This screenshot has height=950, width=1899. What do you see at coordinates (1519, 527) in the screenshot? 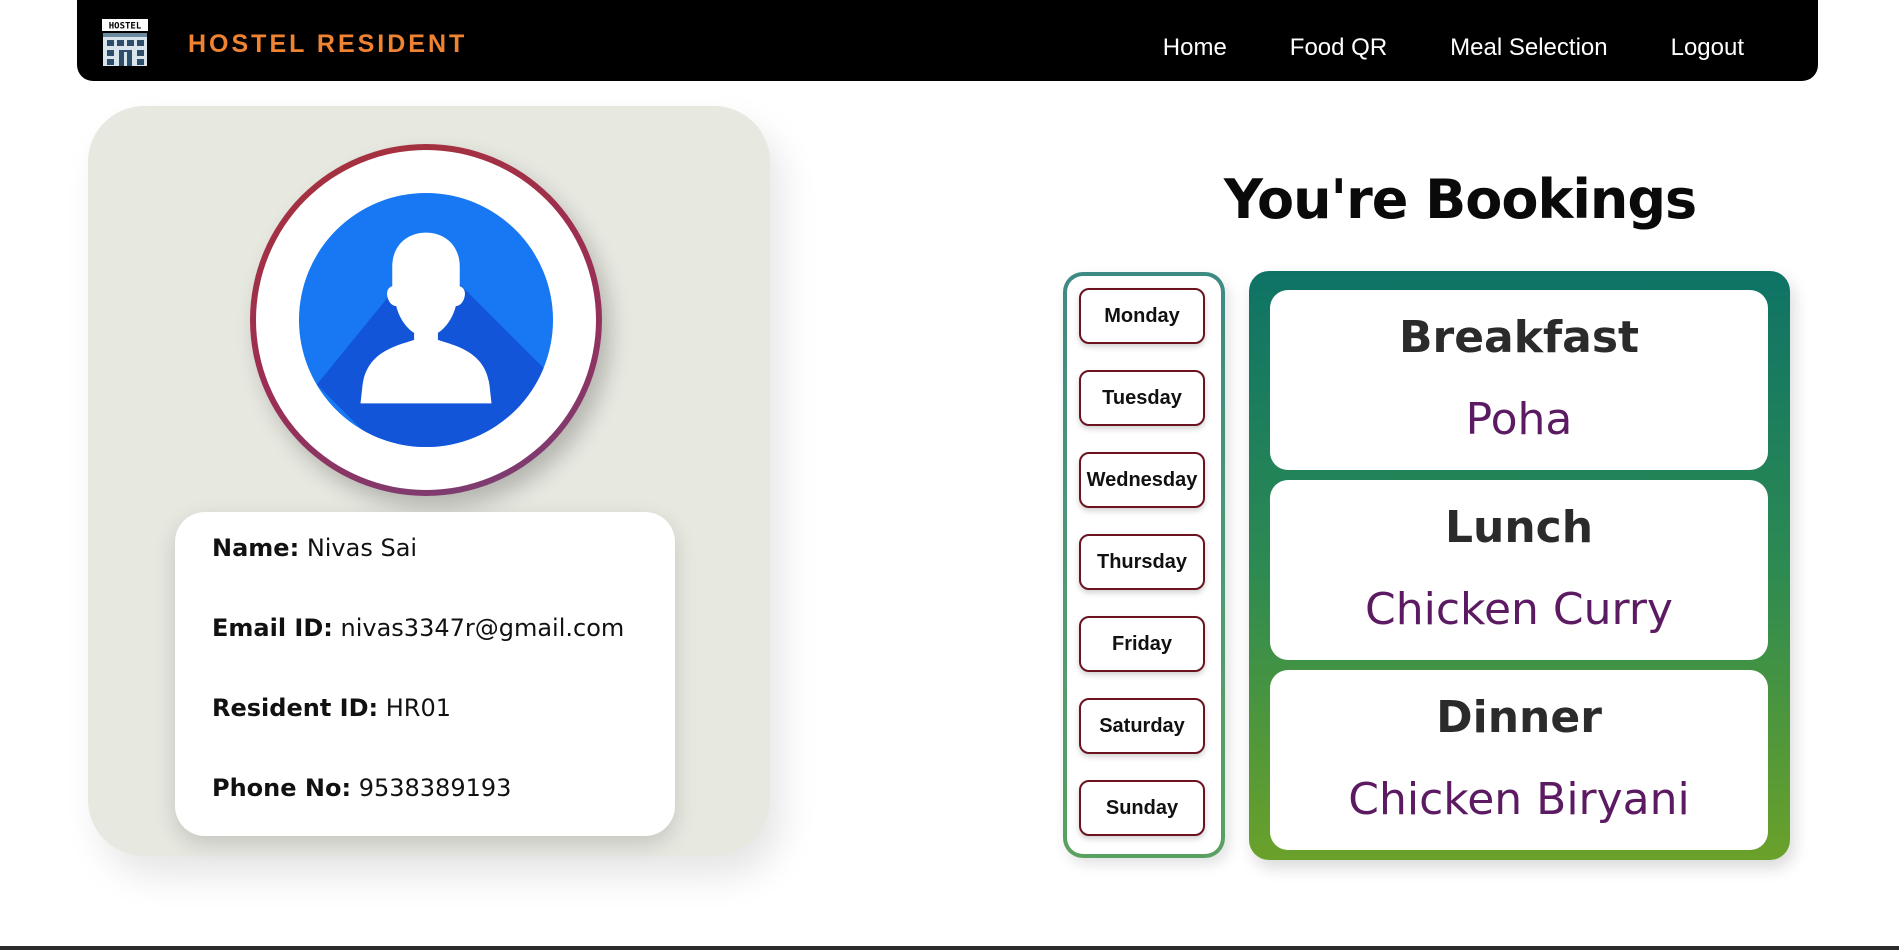
I see `meal-name: Lunch` at bounding box center [1519, 527].